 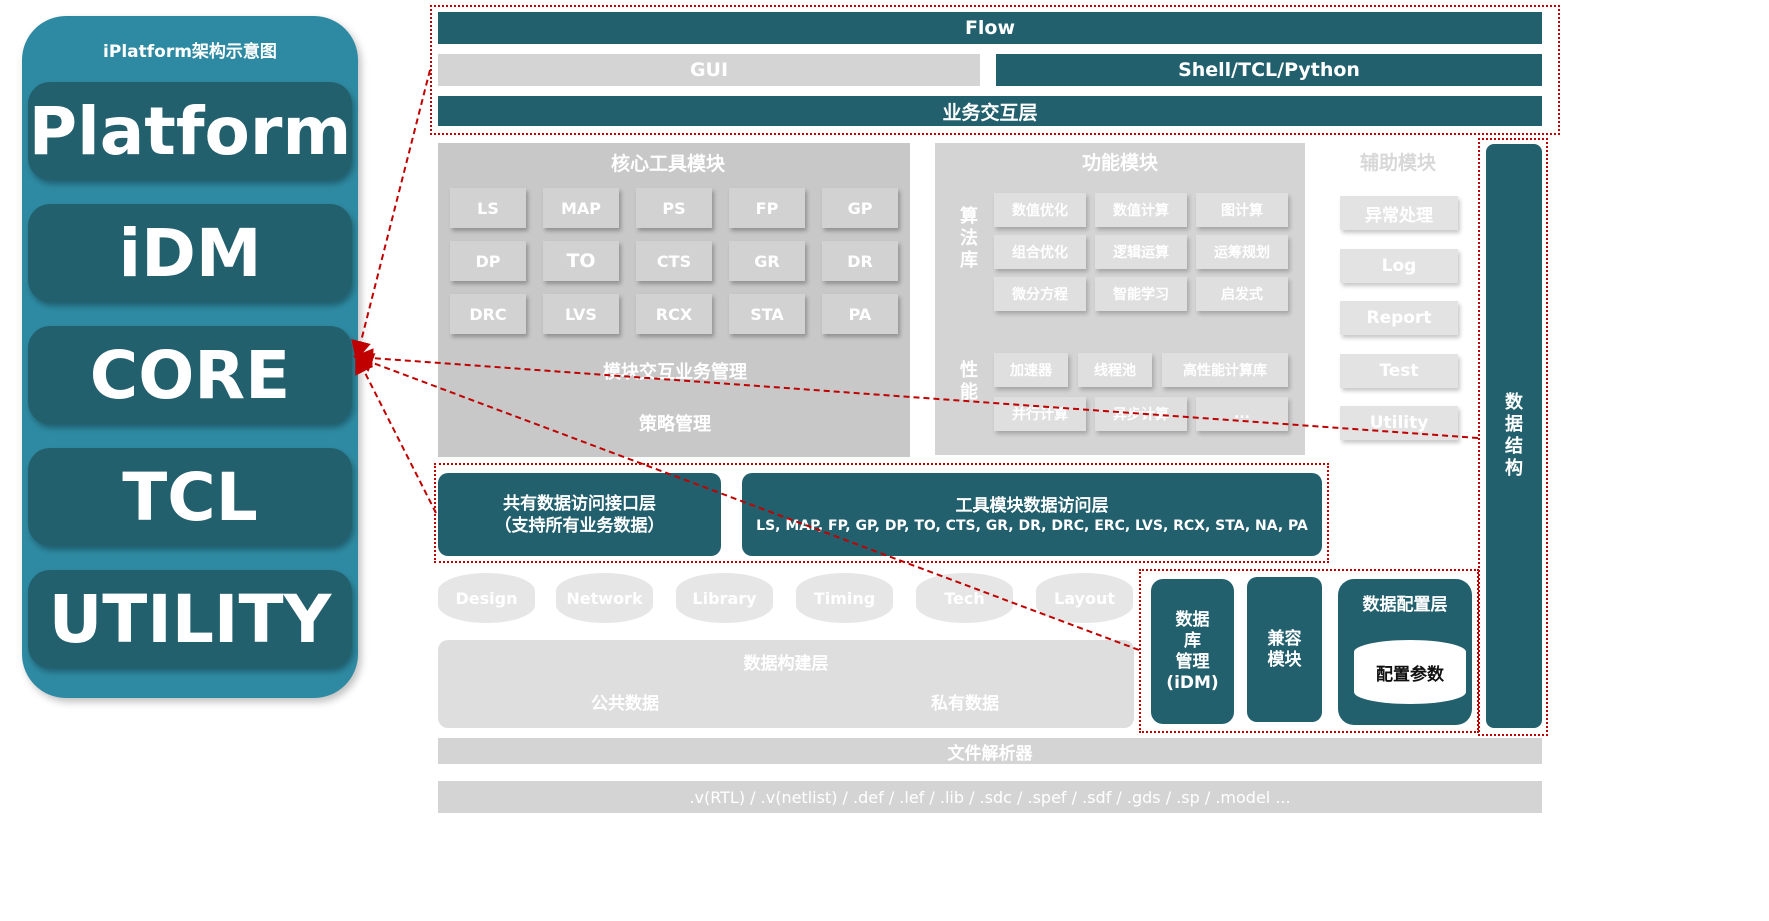 What do you see at coordinates (1141, 252) in the screenshot?
I see `algo-tile: 逻辑运算` at bounding box center [1141, 252].